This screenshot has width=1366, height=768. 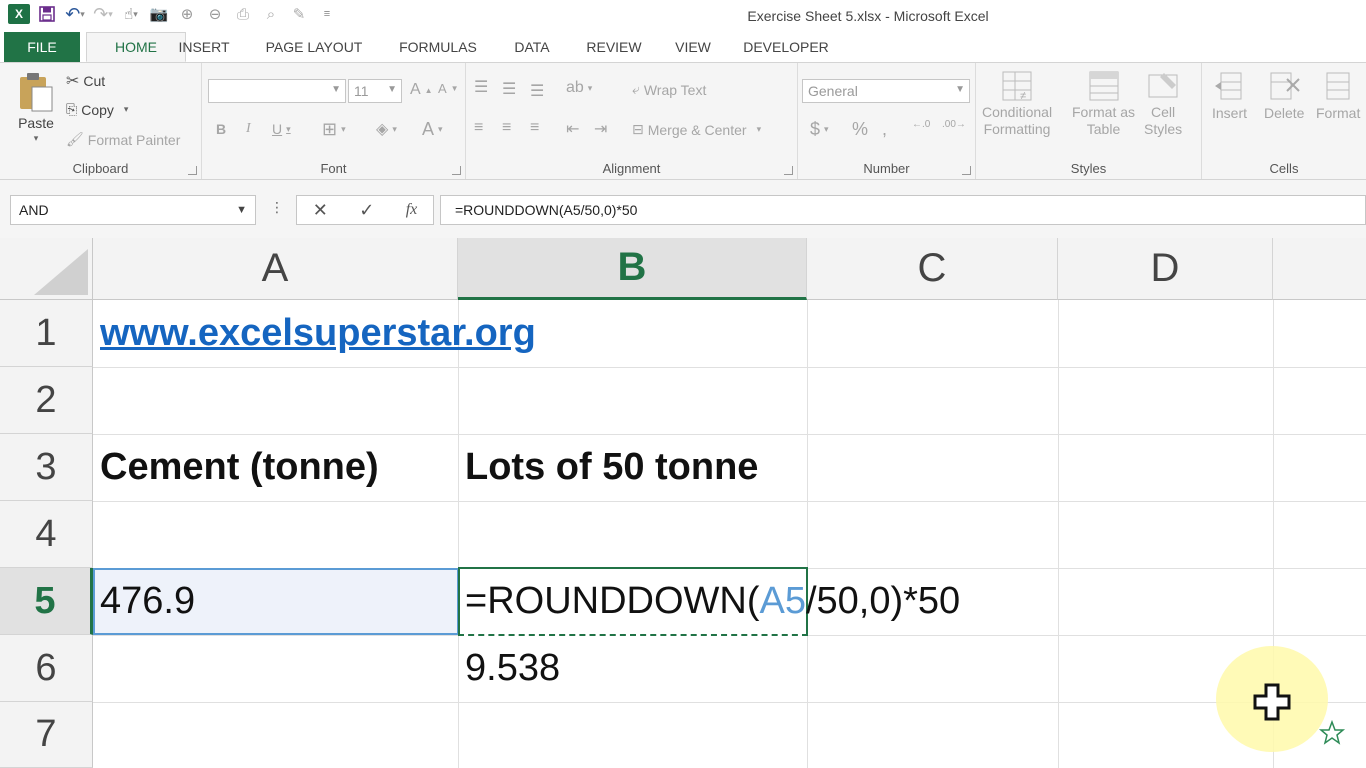 I want to click on select-all-triangle-icon, so click(x=61, y=272).